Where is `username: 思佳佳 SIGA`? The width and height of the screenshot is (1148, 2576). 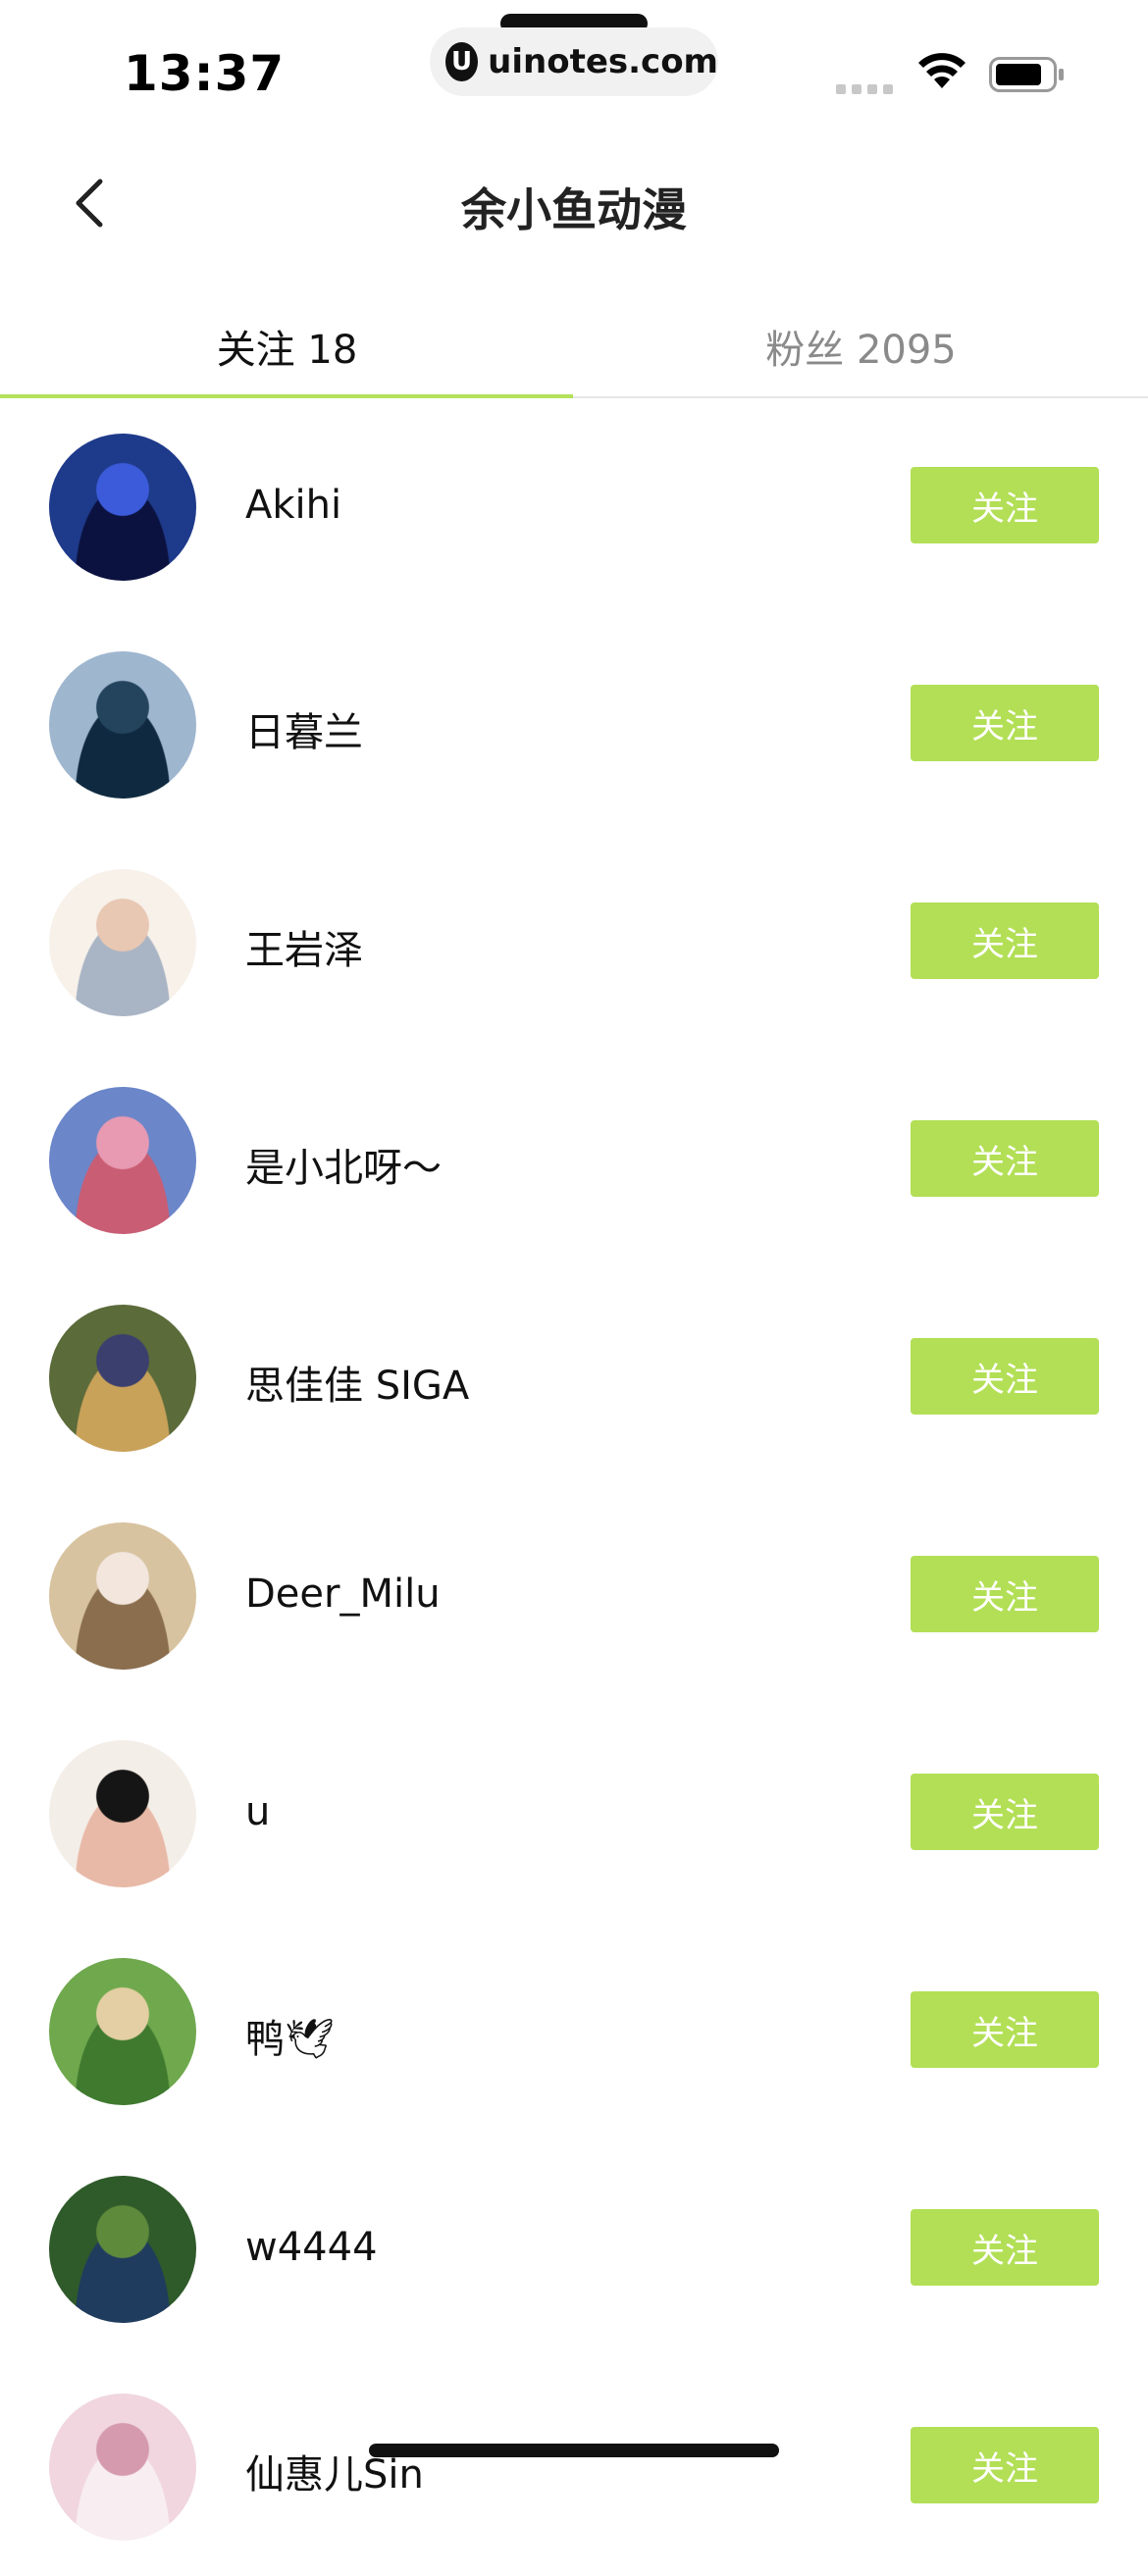 username: 思佳佳 SIGA is located at coordinates (357, 1386).